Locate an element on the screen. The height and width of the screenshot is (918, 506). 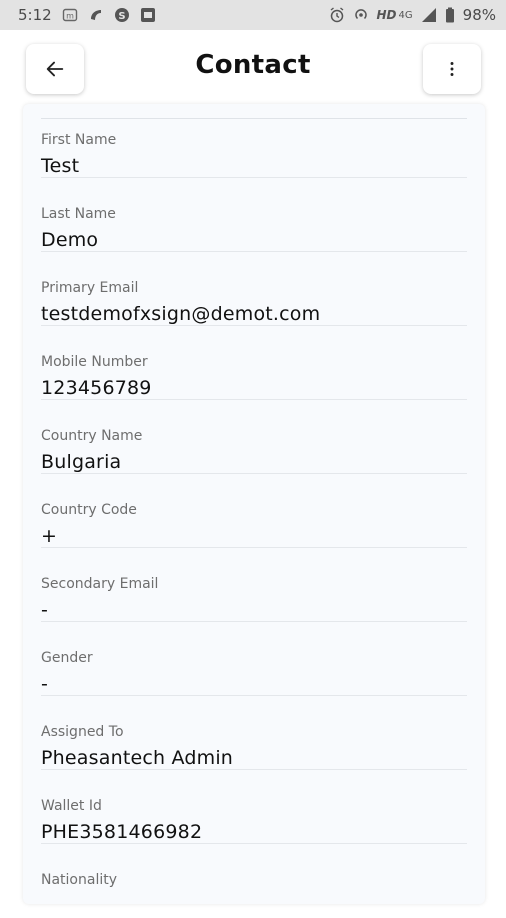
field-label: Country Name is located at coordinates (92, 436).